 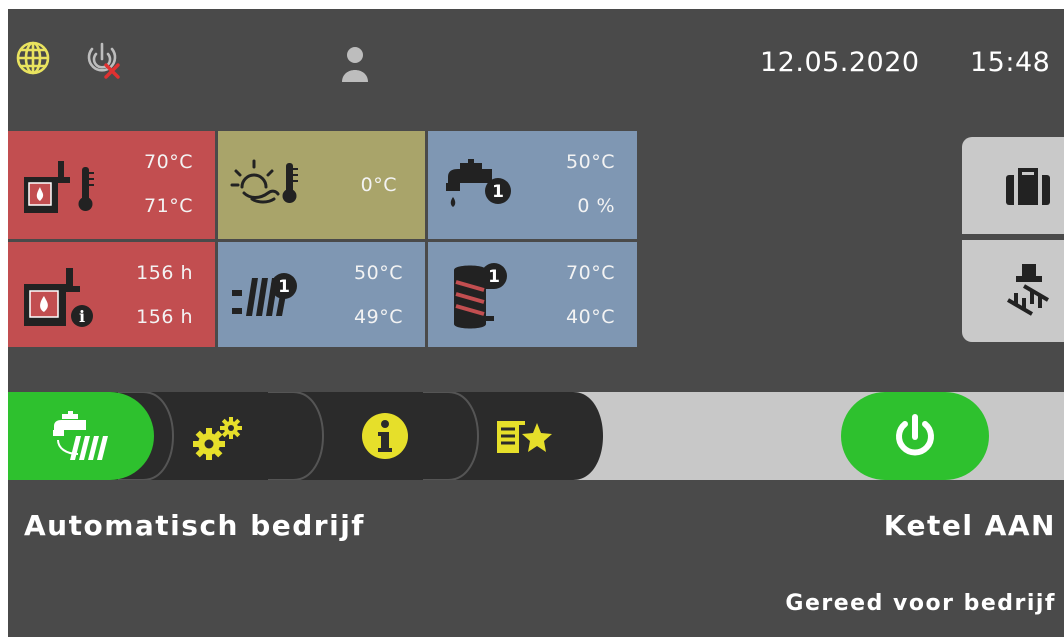 I want to click on mode-label: Automatisch bedrijf, so click(x=194, y=525).